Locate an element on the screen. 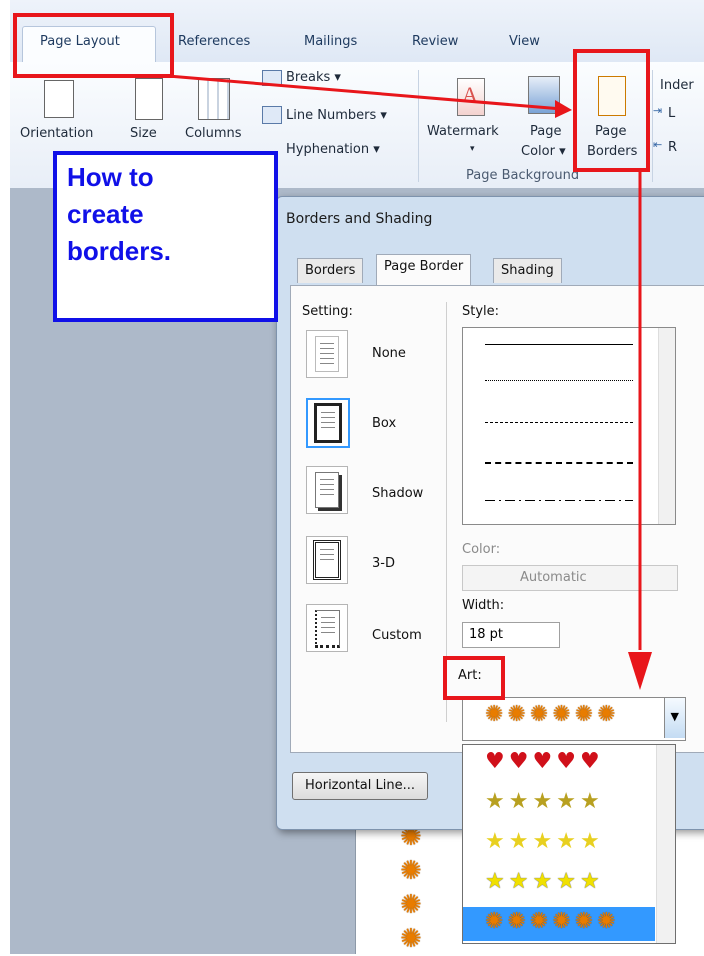 This screenshot has width=704, height=956. arrow-to-page-borders is located at coordinates (365, 92).